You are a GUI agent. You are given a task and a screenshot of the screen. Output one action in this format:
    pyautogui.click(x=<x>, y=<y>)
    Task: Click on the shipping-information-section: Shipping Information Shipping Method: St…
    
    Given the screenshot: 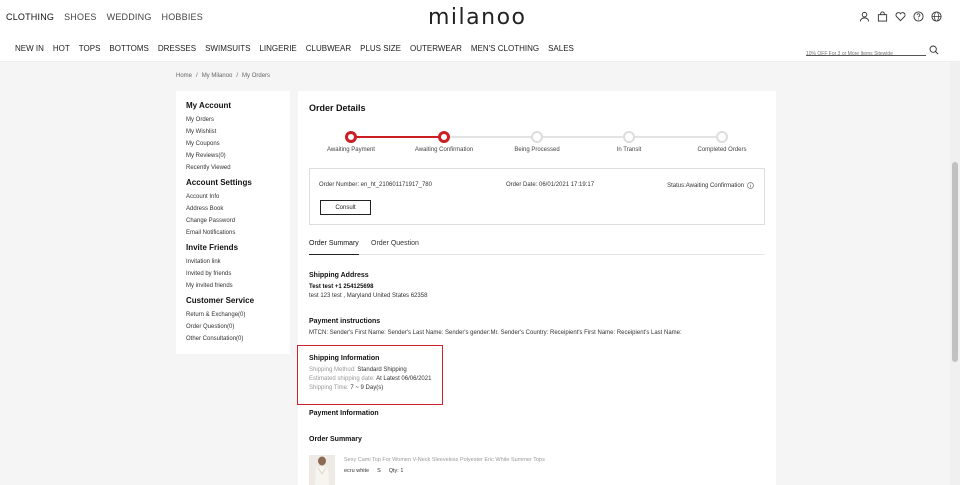 What is the action you would take?
    pyautogui.click(x=370, y=374)
    